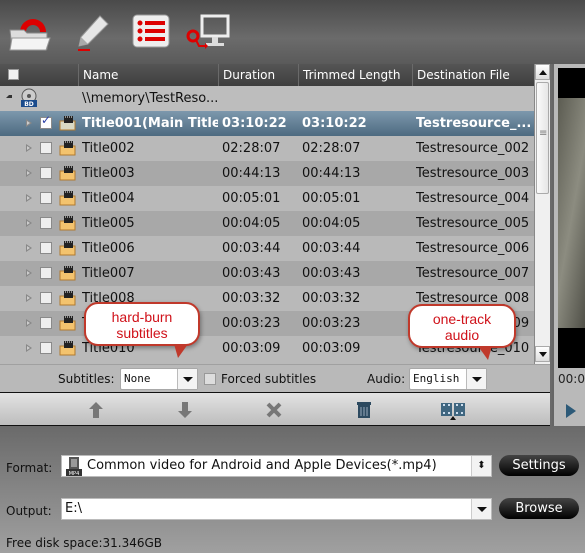  I want to click on column-duration: Duration, so click(258, 75).